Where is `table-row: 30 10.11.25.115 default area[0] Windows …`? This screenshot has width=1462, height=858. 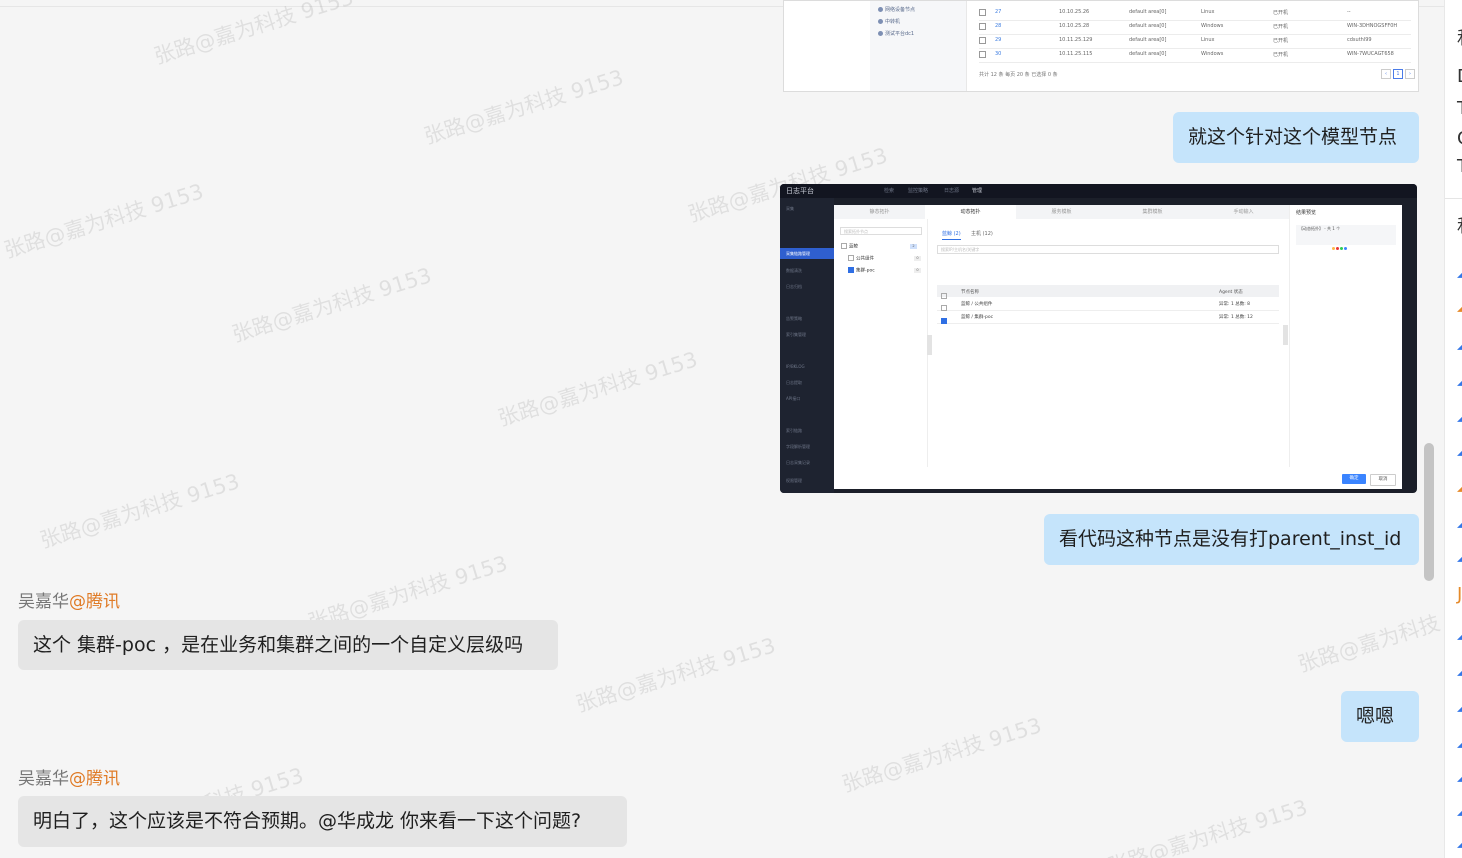
table-row: 30 10.11.25.115 default area[0] Windows … is located at coordinates (1195, 55).